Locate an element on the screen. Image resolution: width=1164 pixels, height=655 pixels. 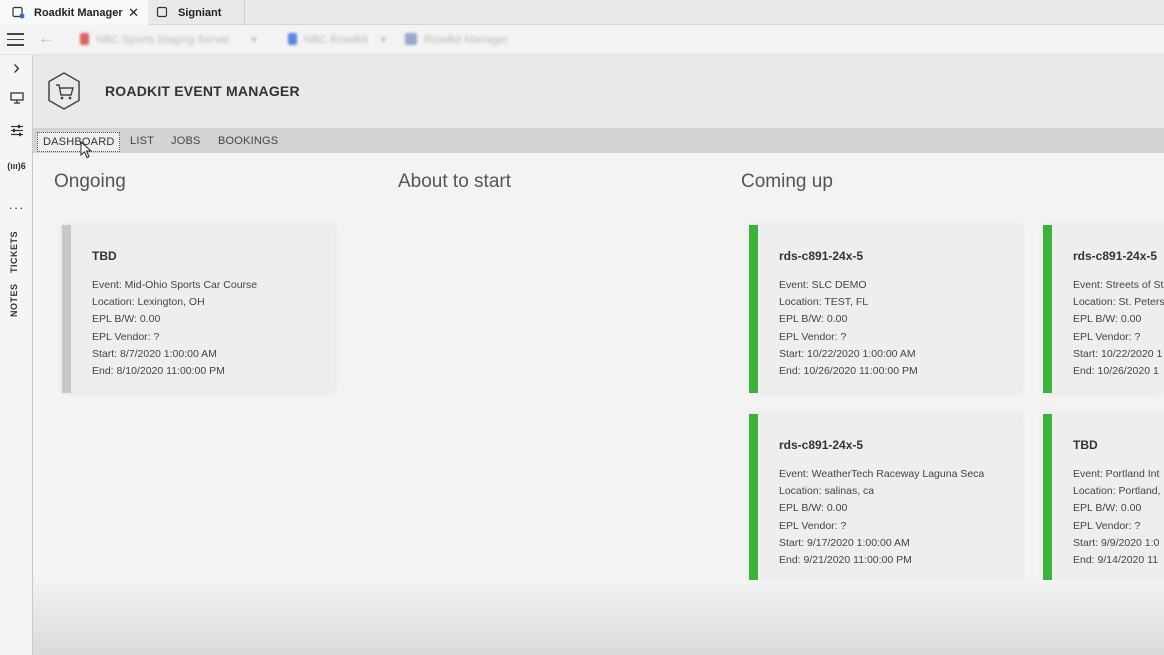
cart-hexagon-logo-icon is located at coordinates (64, 91).